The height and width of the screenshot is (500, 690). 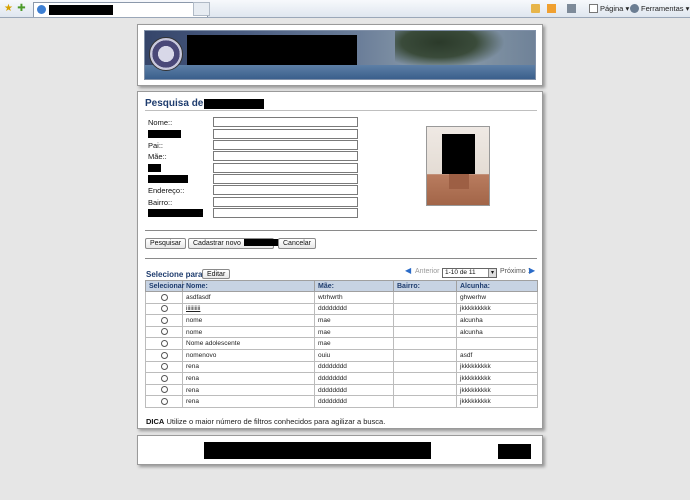 I want to click on divider, so click(x=341, y=230).